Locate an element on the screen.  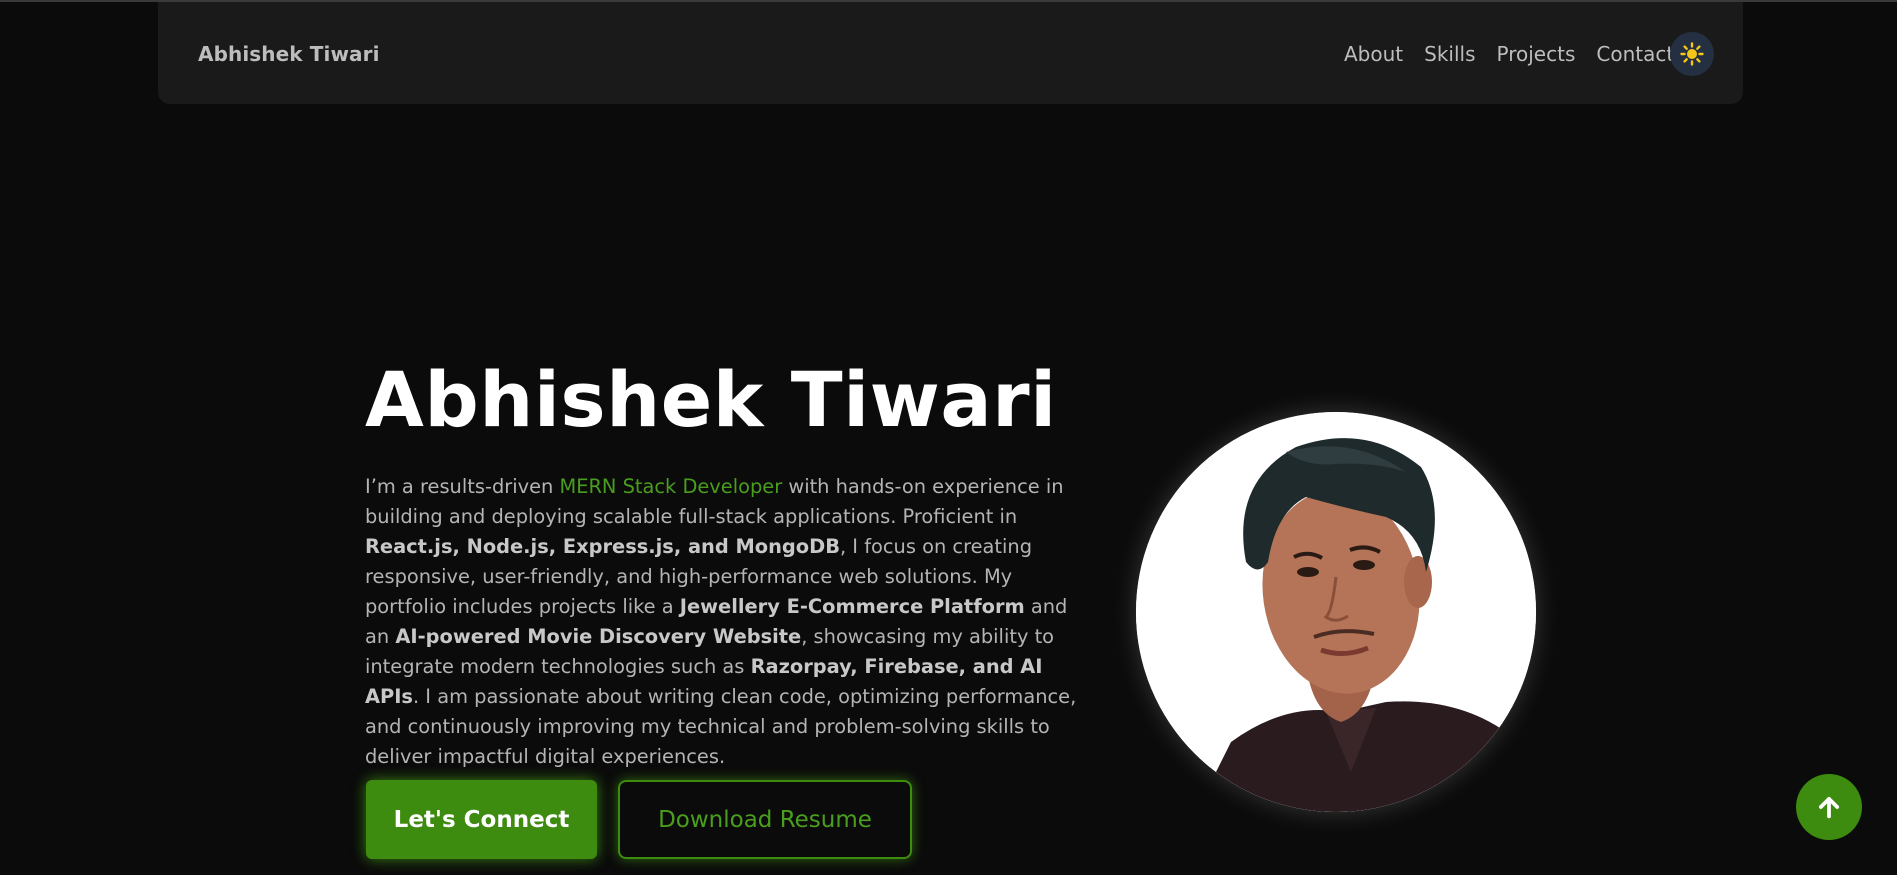
nav-link-about: About is located at coordinates (1373, 54).